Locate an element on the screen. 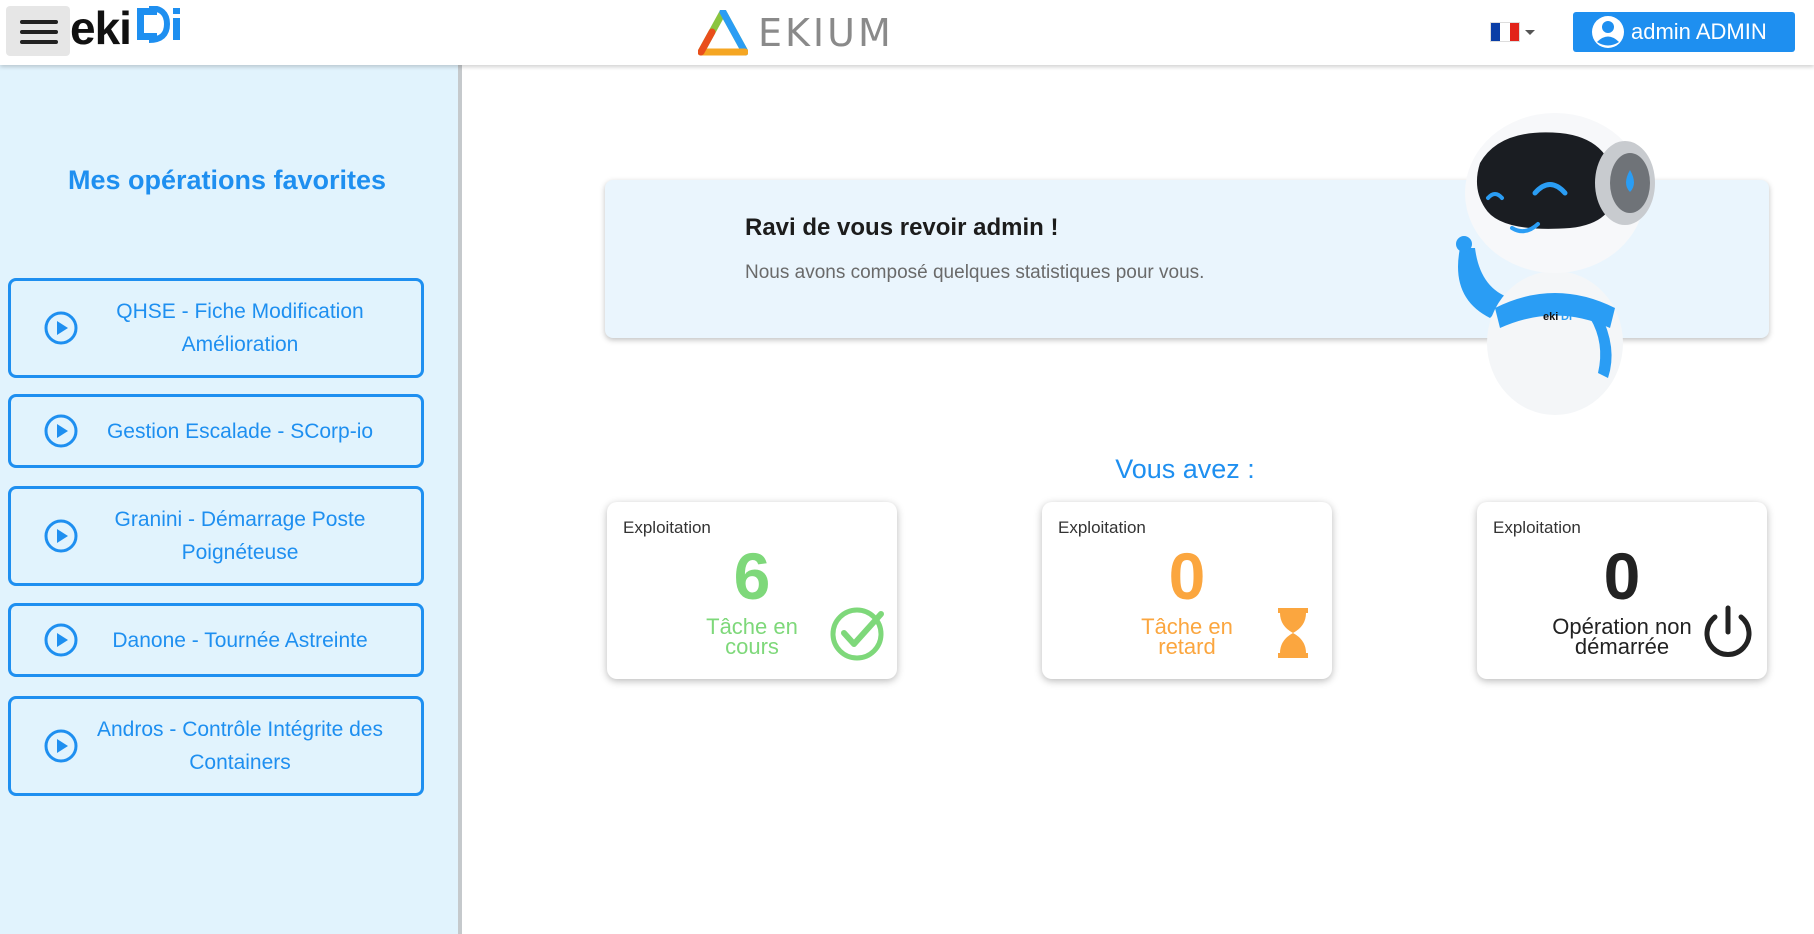 This screenshot has height=934, width=1814. robot-mascot-image: eki Di is located at coordinates (1555, 264).